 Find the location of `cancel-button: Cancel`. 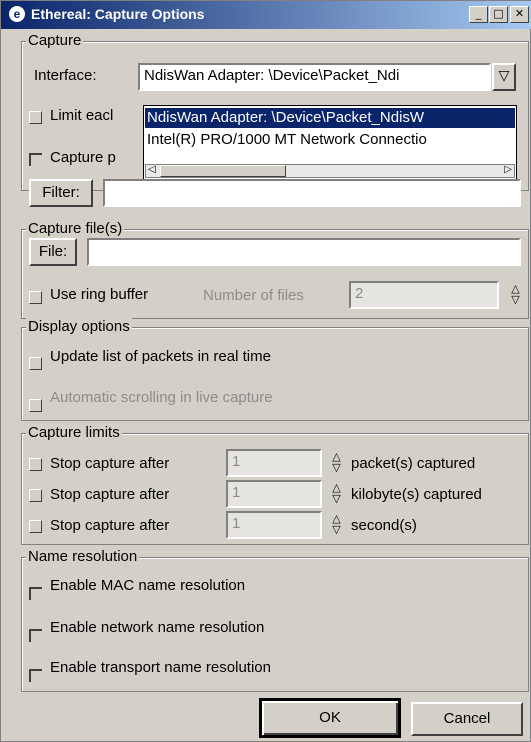

cancel-button: Cancel is located at coordinates (467, 719).